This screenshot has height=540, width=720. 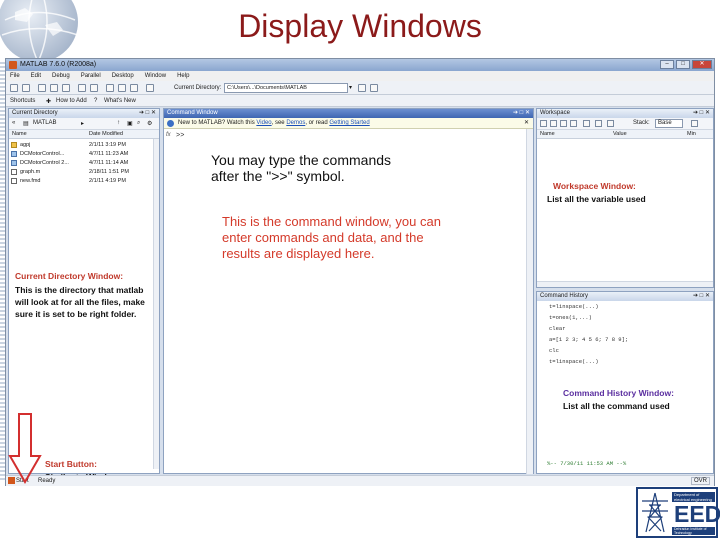 What do you see at coordinates (82, 88) in the screenshot?
I see `undo-icon` at bounding box center [82, 88].